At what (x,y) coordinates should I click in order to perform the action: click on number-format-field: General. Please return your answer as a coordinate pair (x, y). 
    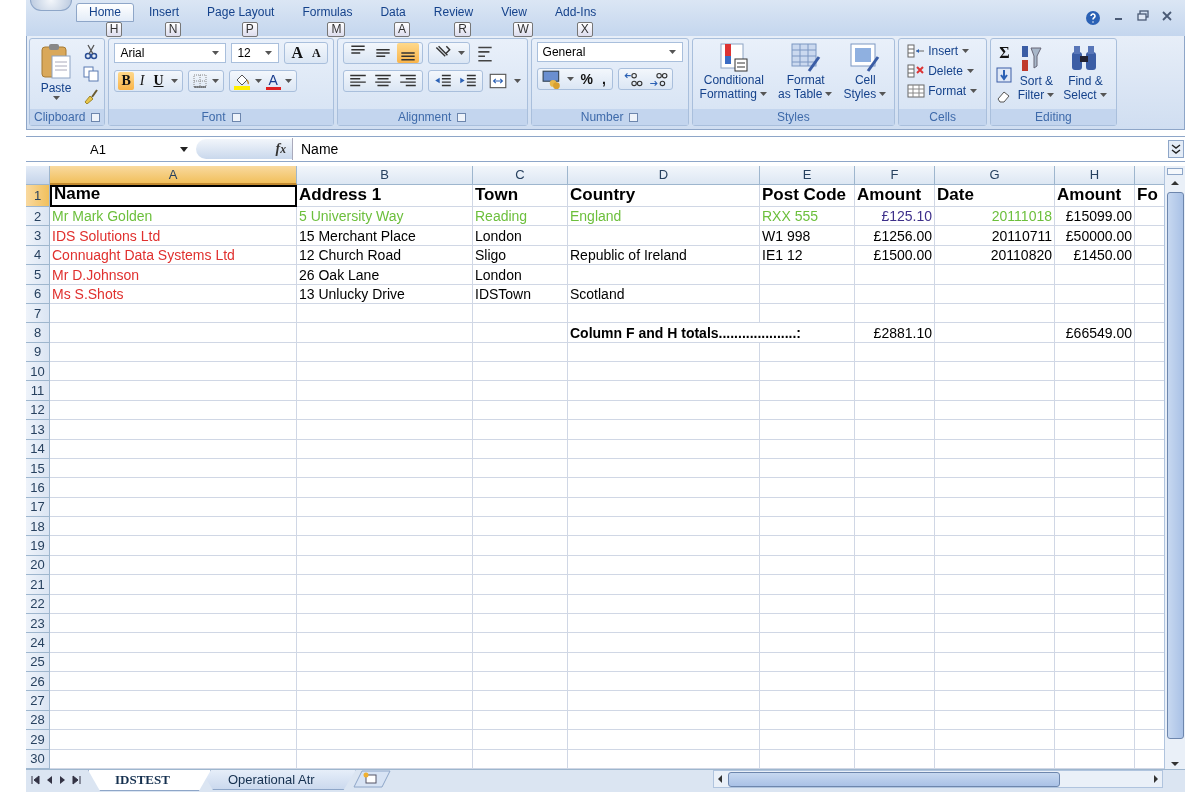
    Looking at the image, I should click on (609, 52).